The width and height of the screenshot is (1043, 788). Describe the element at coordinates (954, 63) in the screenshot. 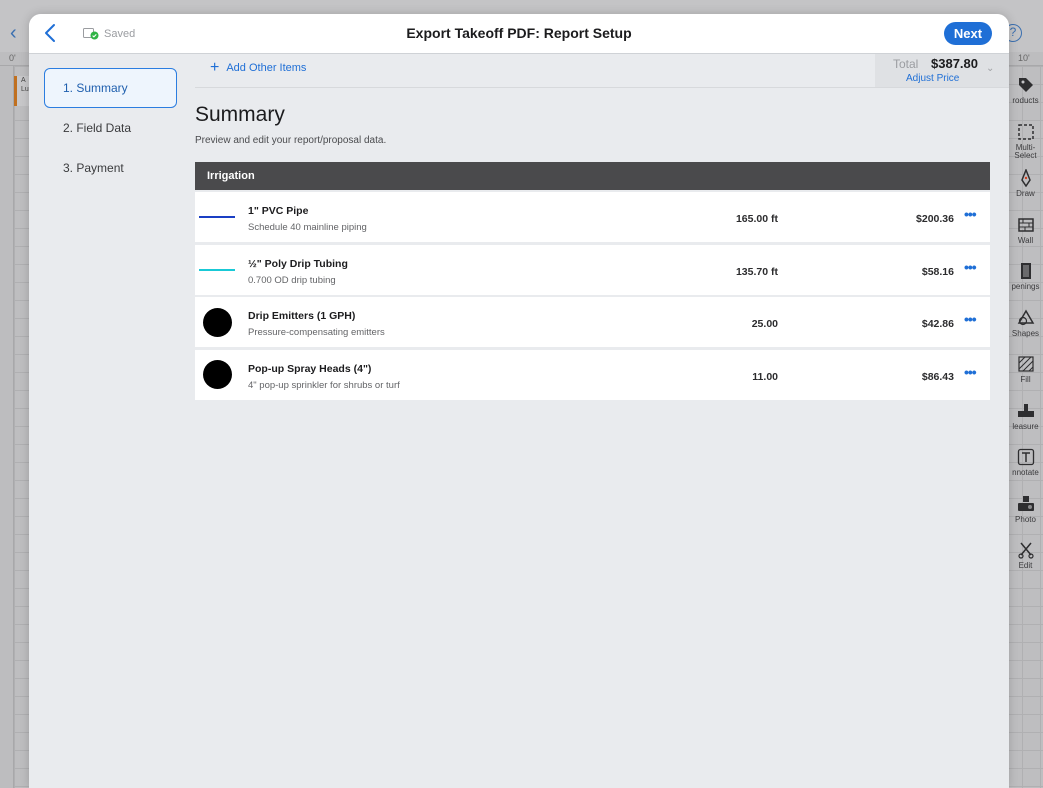

I see `total-value: $387.80` at that location.